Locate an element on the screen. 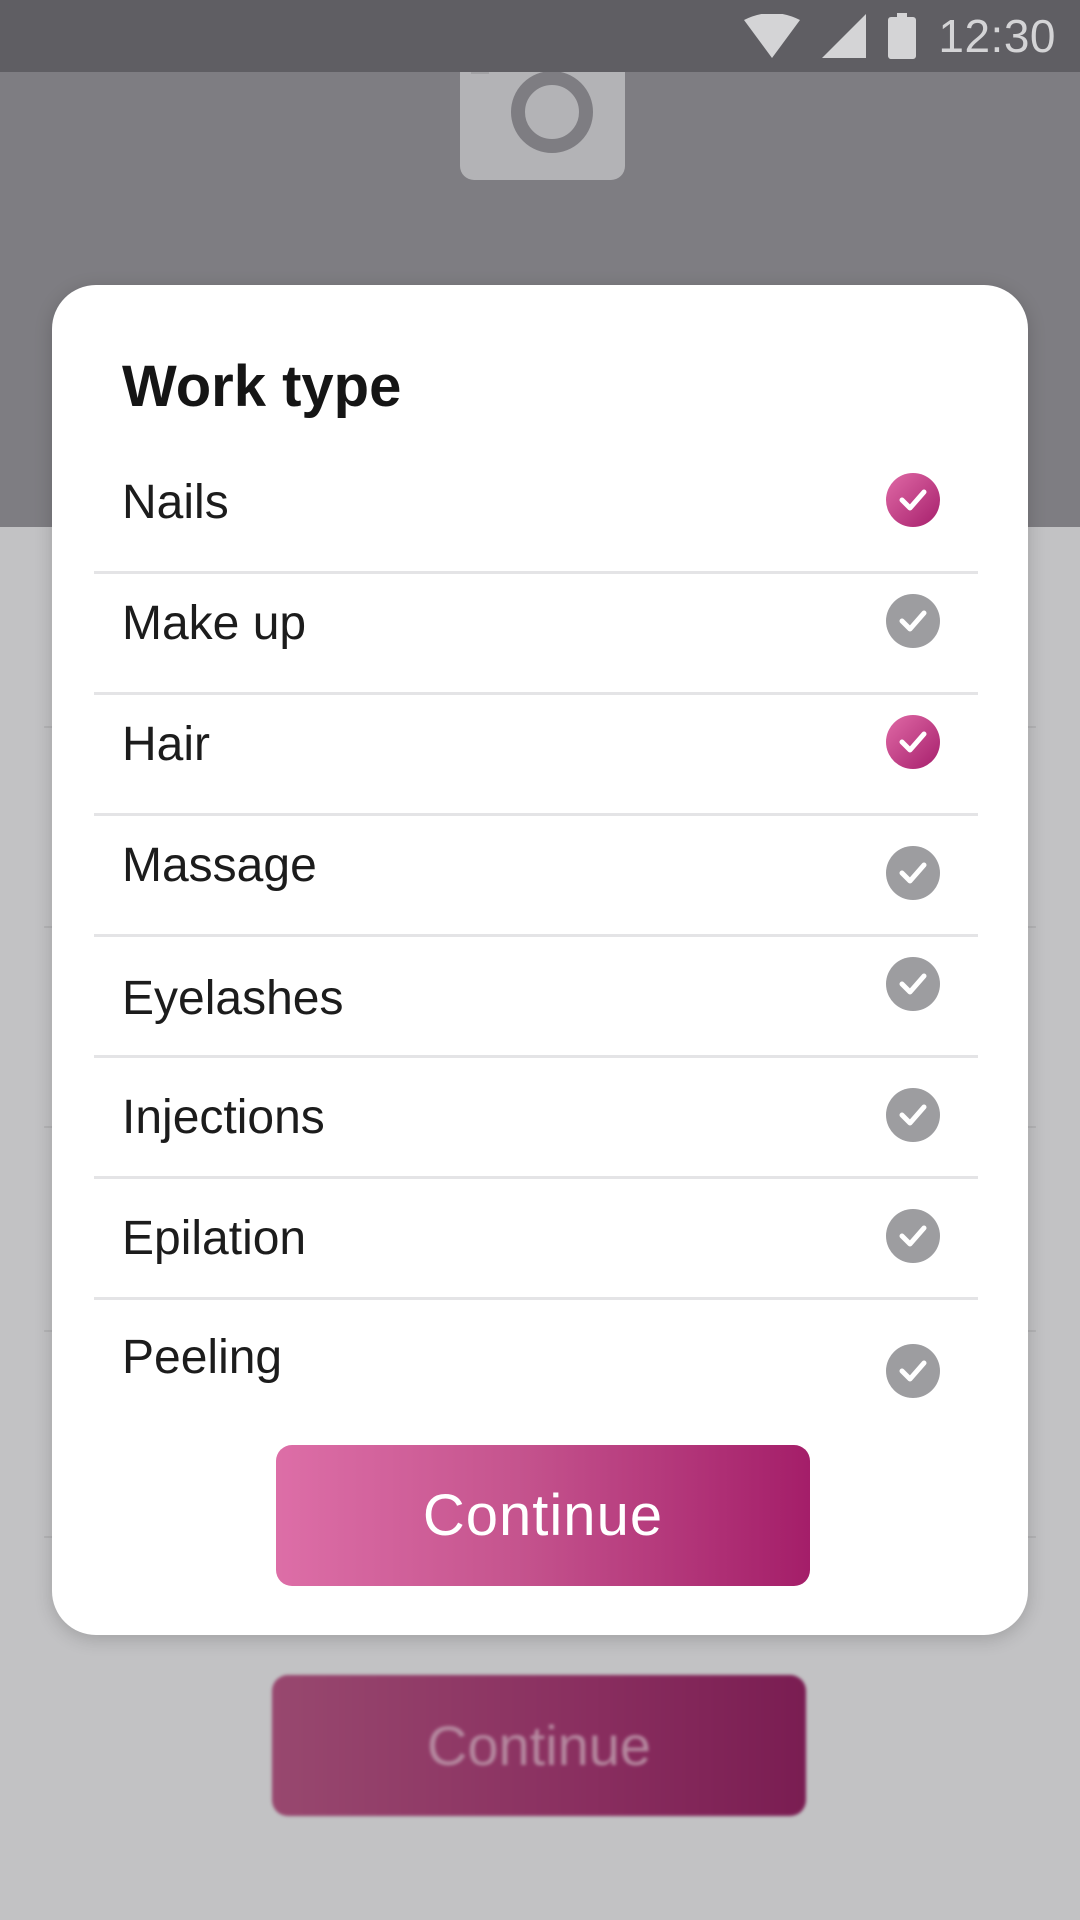  option-make-up: Make up is located at coordinates (536, 634).